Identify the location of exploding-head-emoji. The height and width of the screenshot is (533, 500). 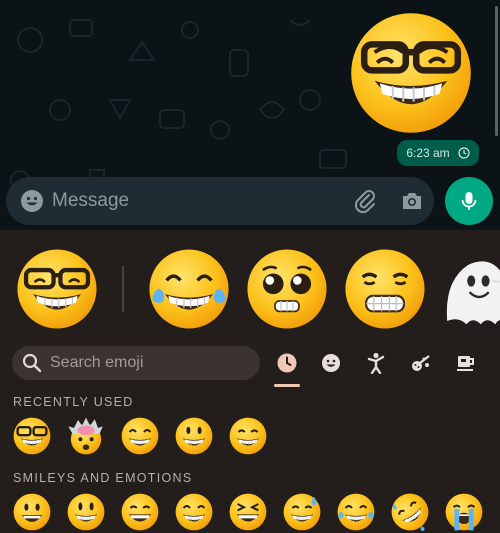
(86, 436).